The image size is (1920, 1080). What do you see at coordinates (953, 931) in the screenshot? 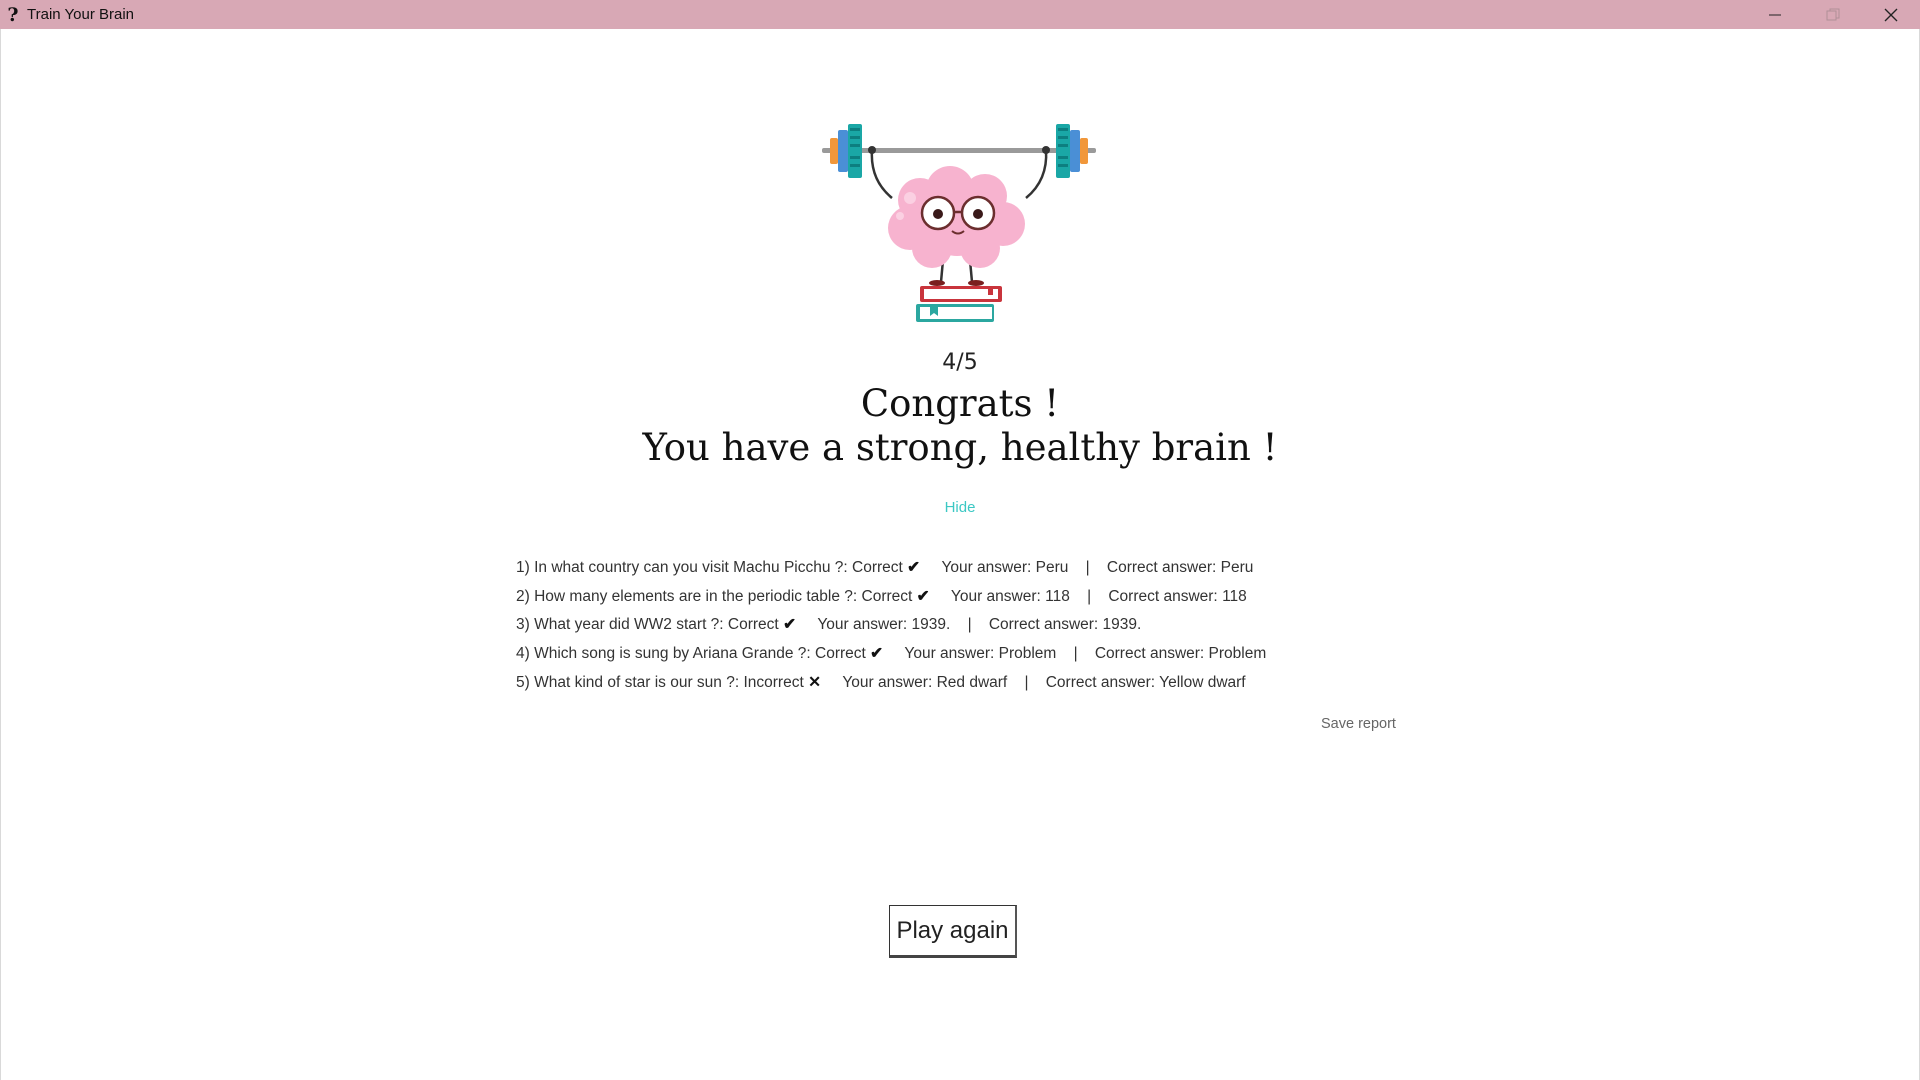
I see `play-again-button: Play again` at bounding box center [953, 931].